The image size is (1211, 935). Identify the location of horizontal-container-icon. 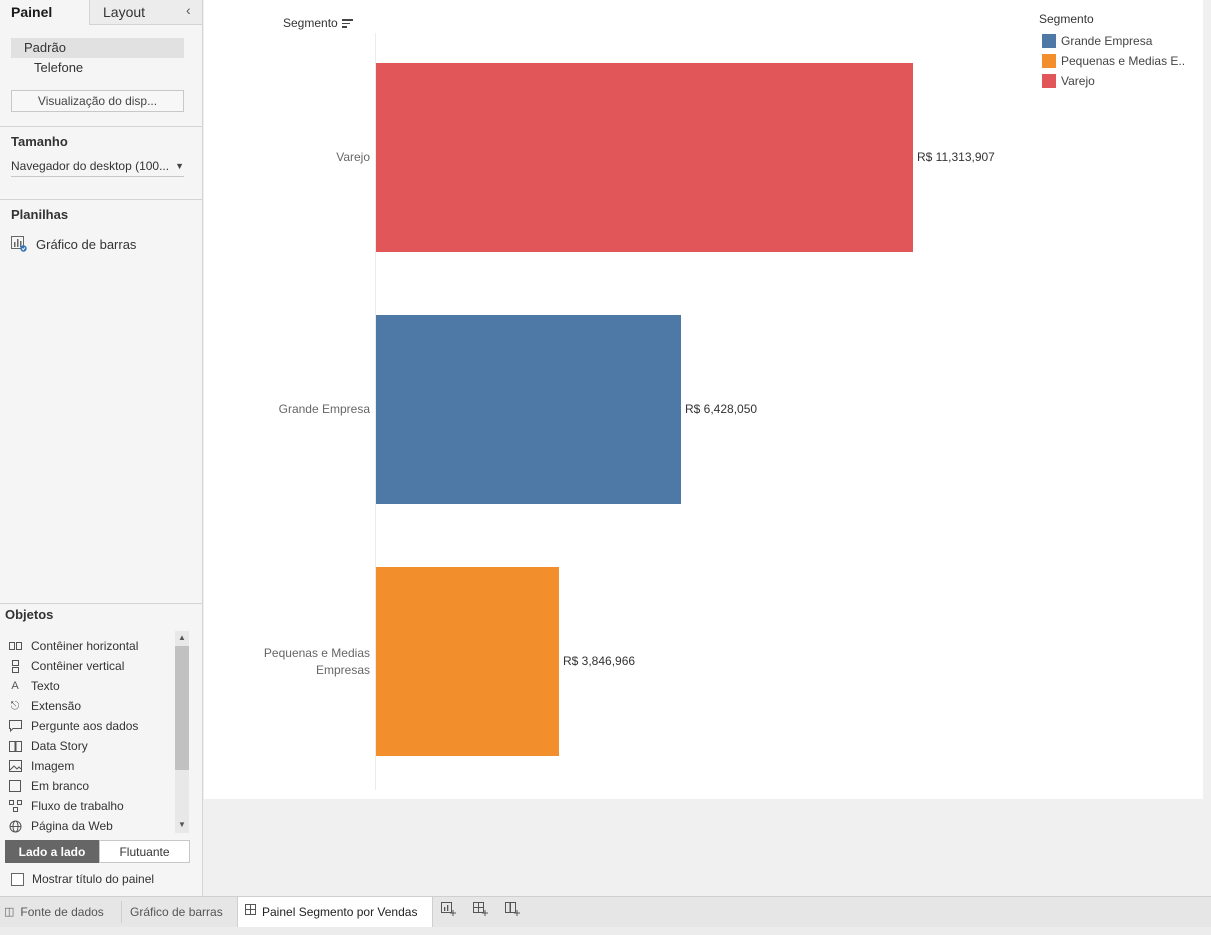
(15, 646).